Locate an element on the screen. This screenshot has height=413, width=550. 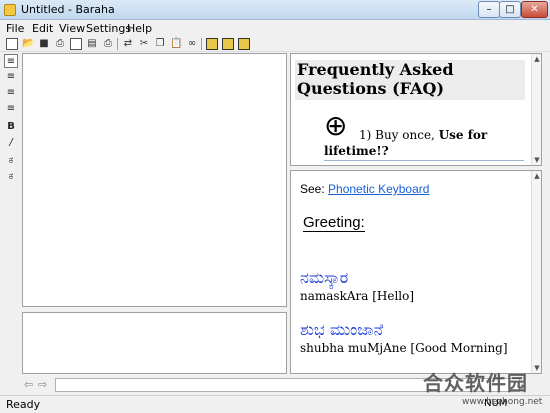
transliteration: namaskAra [Hello] is located at coordinates (357, 296).